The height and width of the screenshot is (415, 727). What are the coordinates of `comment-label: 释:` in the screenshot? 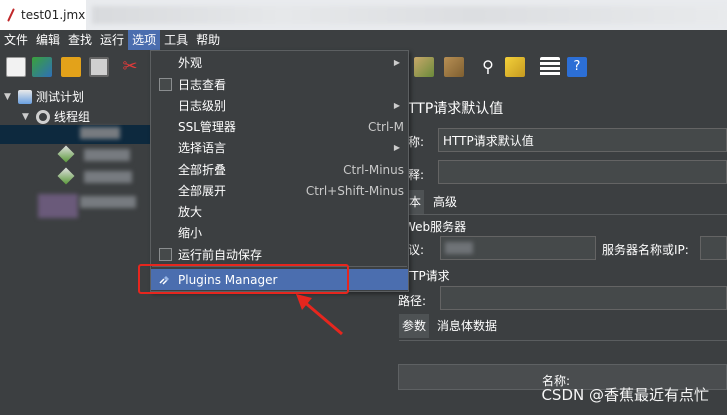 It's located at (416, 175).